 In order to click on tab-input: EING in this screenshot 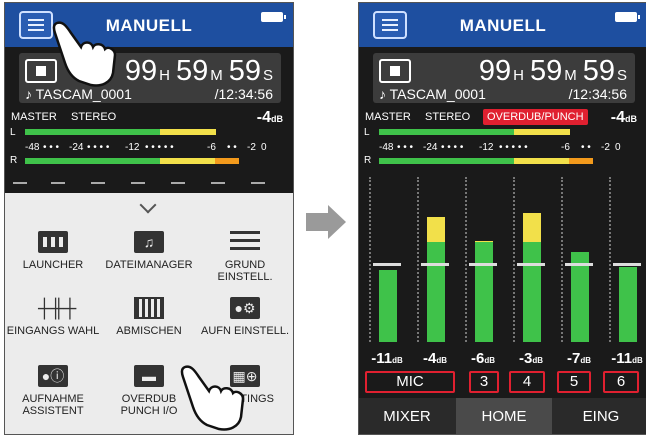, I will do `click(599, 416)`.